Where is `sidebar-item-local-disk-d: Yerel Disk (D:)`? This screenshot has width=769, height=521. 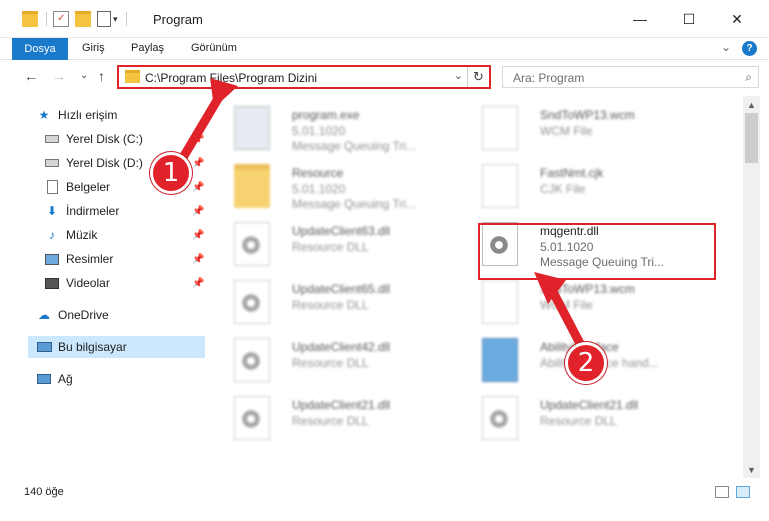 sidebar-item-local-disk-d: Yerel Disk (D:) is located at coordinates (93, 163).